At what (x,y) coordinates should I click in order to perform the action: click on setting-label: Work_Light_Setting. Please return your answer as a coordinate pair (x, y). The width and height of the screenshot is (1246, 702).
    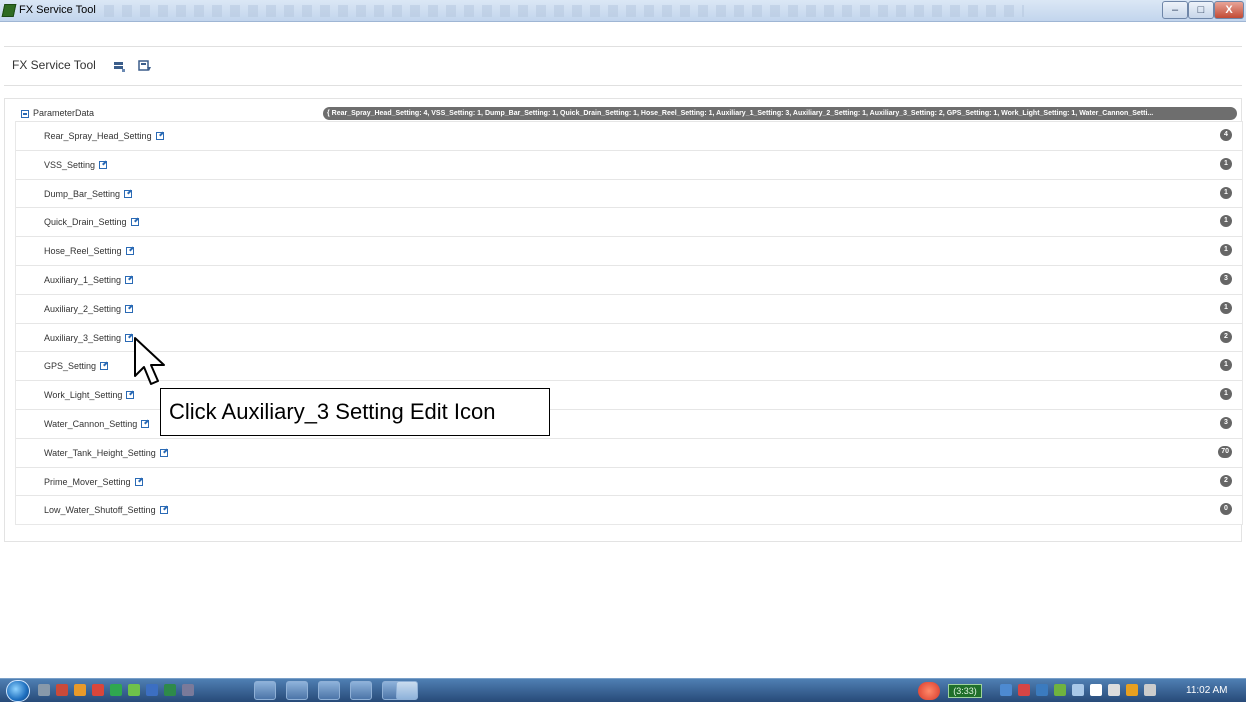
    Looking at the image, I should click on (89, 395).